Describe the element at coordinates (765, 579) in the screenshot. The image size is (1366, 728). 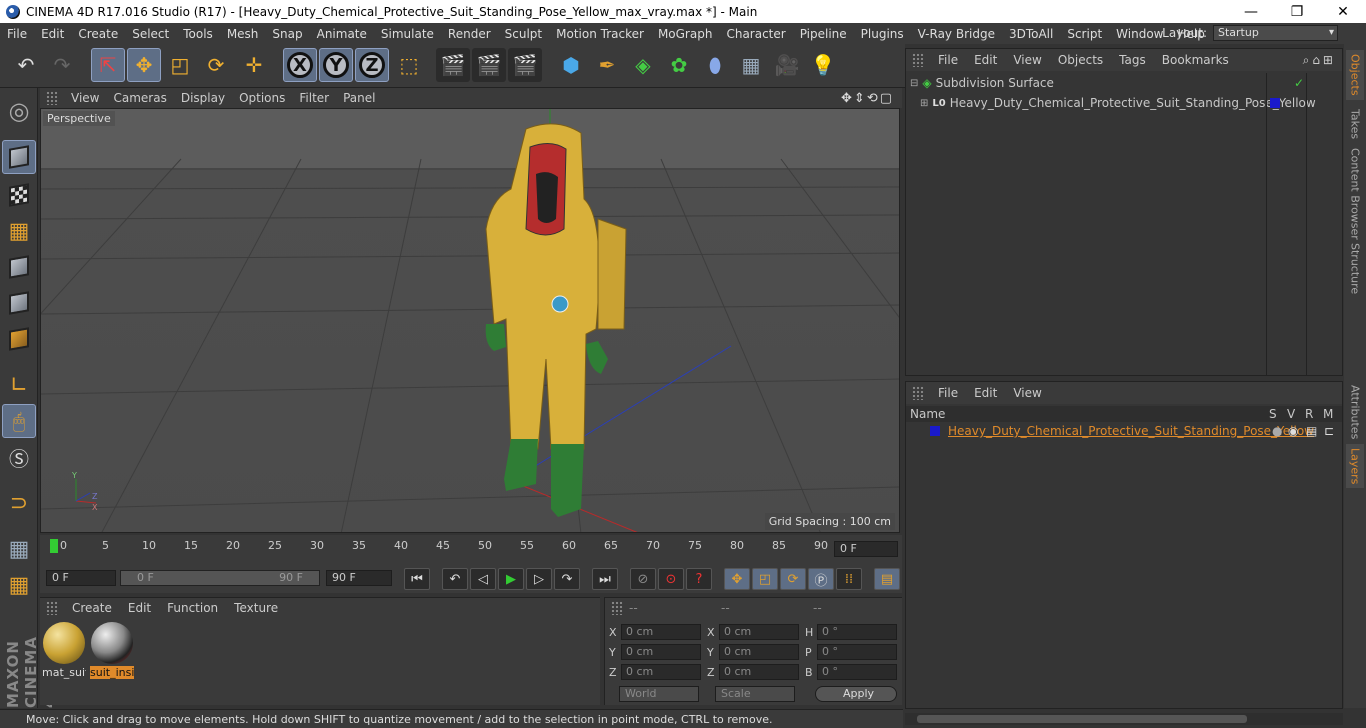
I see `key-scale-icon: ◰` at that location.